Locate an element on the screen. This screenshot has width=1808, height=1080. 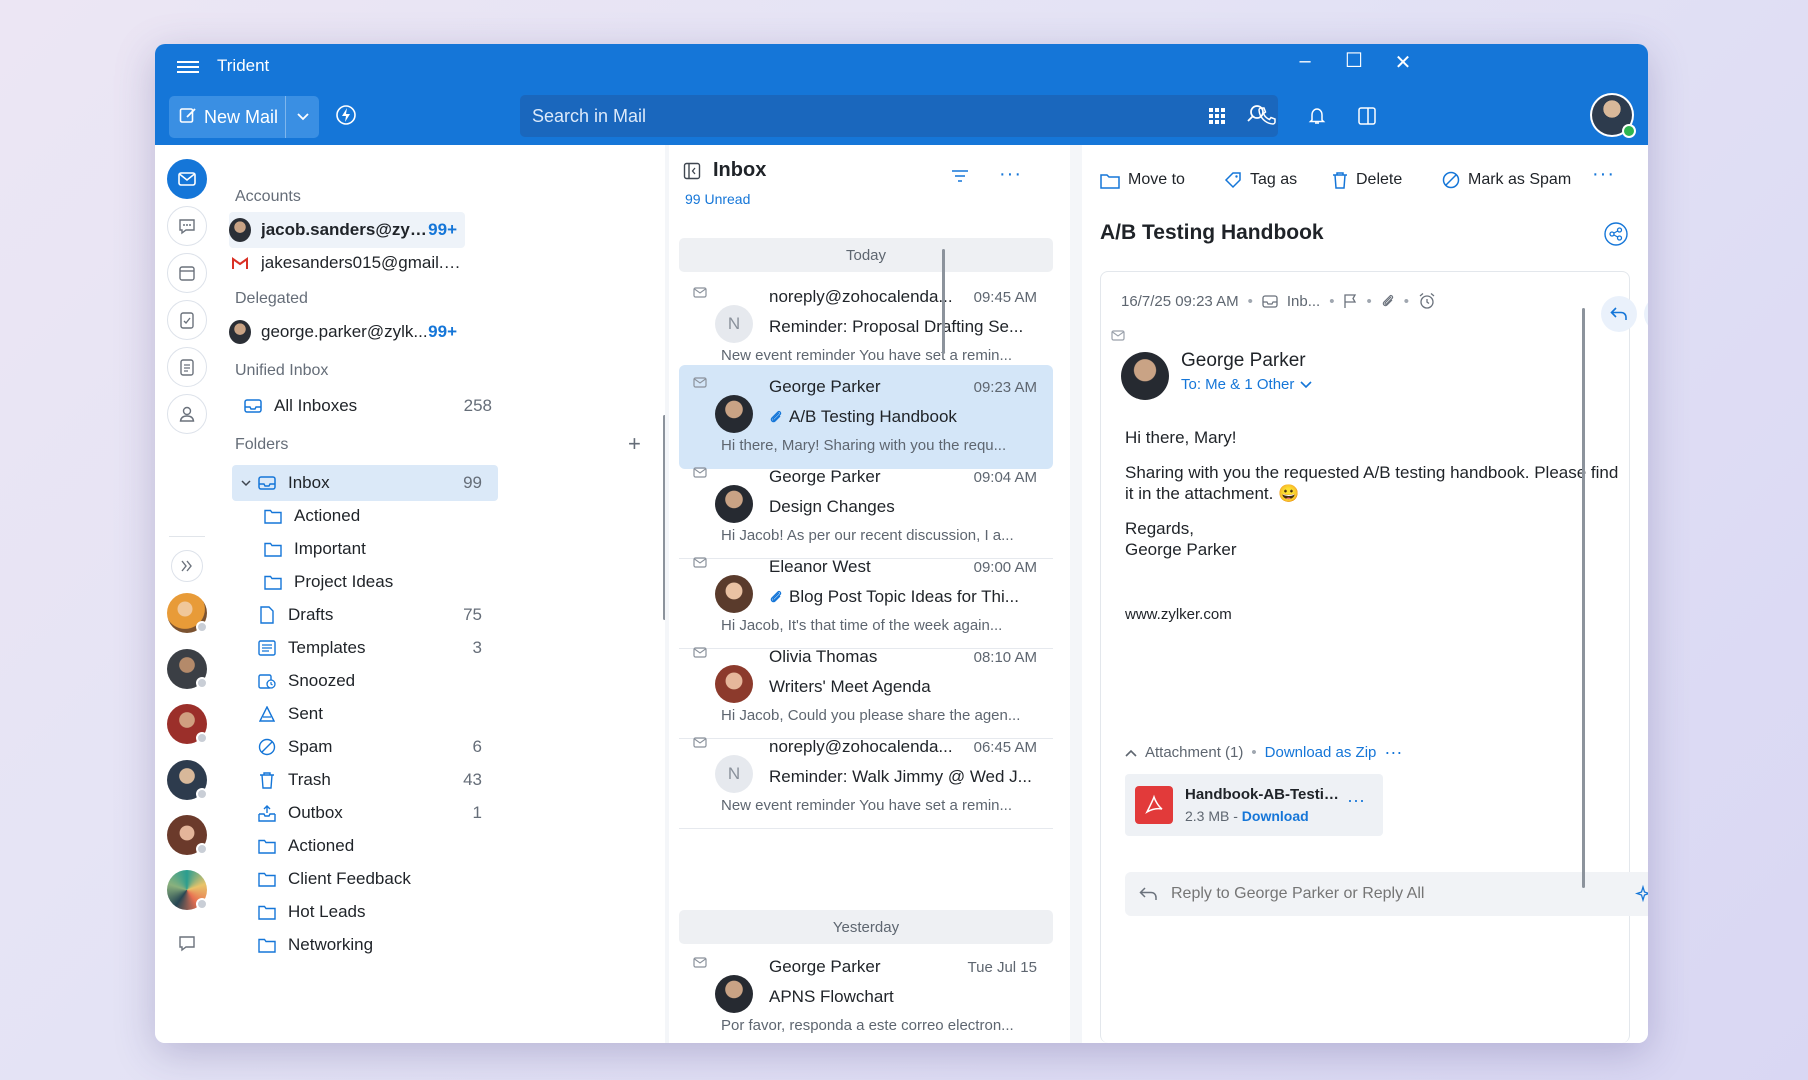
close-icon: ✕ is located at coordinates (1403, 62).